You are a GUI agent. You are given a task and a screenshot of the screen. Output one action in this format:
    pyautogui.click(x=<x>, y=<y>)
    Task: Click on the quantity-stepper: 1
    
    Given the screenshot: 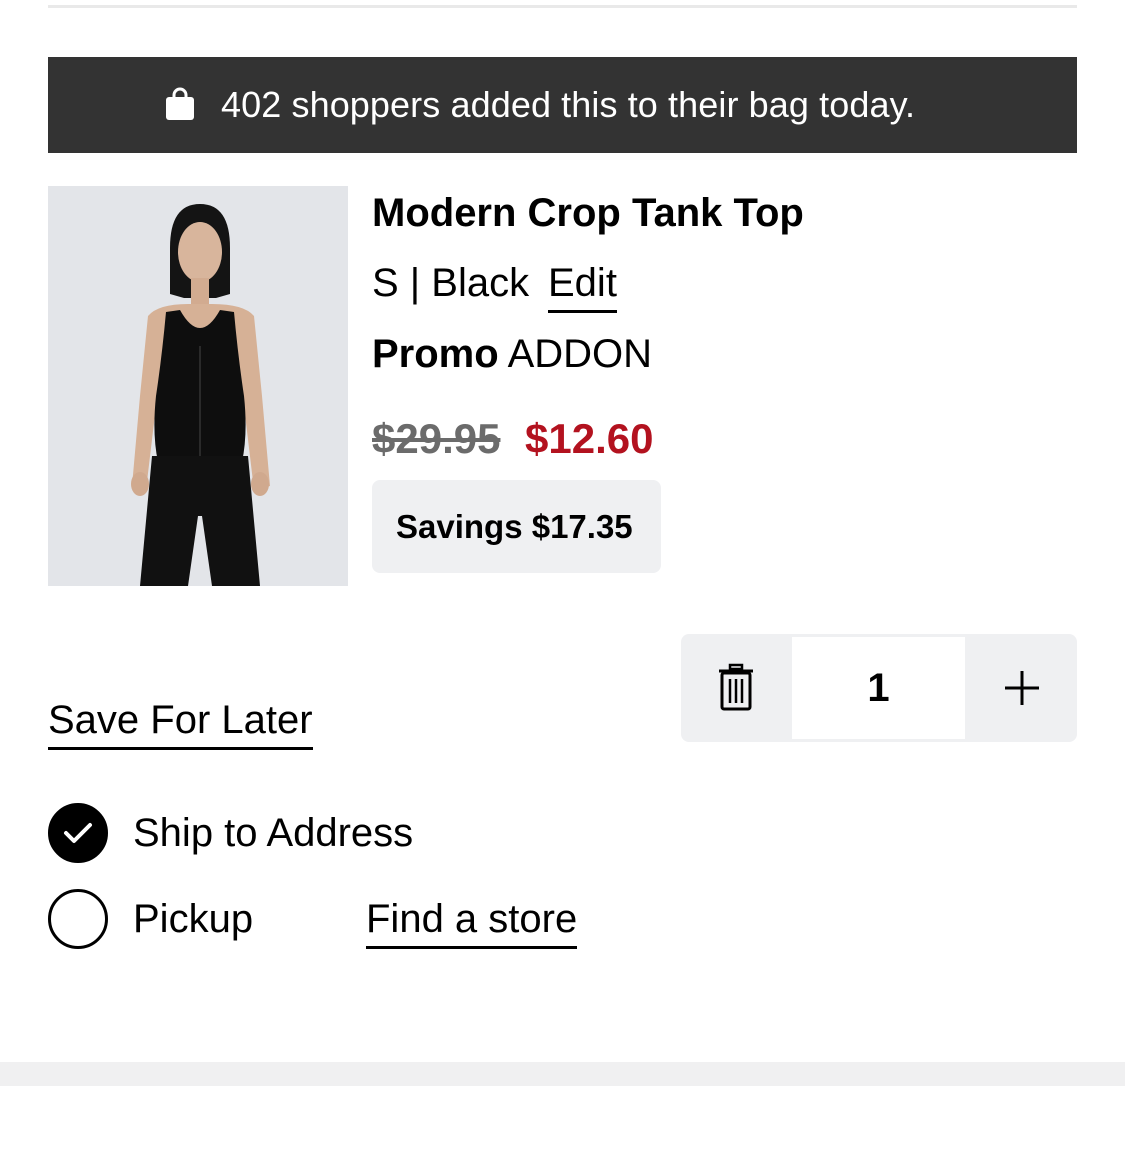 What is the action you would take?
    pyautogui.click(x=879, y=688)
    